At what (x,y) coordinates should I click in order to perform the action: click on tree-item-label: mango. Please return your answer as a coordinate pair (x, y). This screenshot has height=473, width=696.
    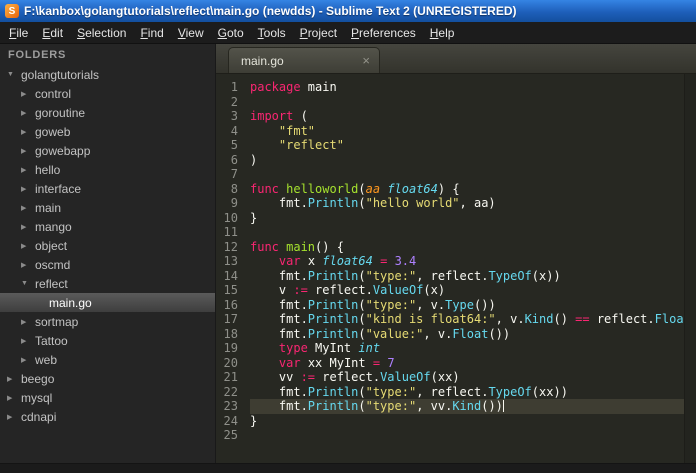
    Looking at the image, I should click on (53, 226).